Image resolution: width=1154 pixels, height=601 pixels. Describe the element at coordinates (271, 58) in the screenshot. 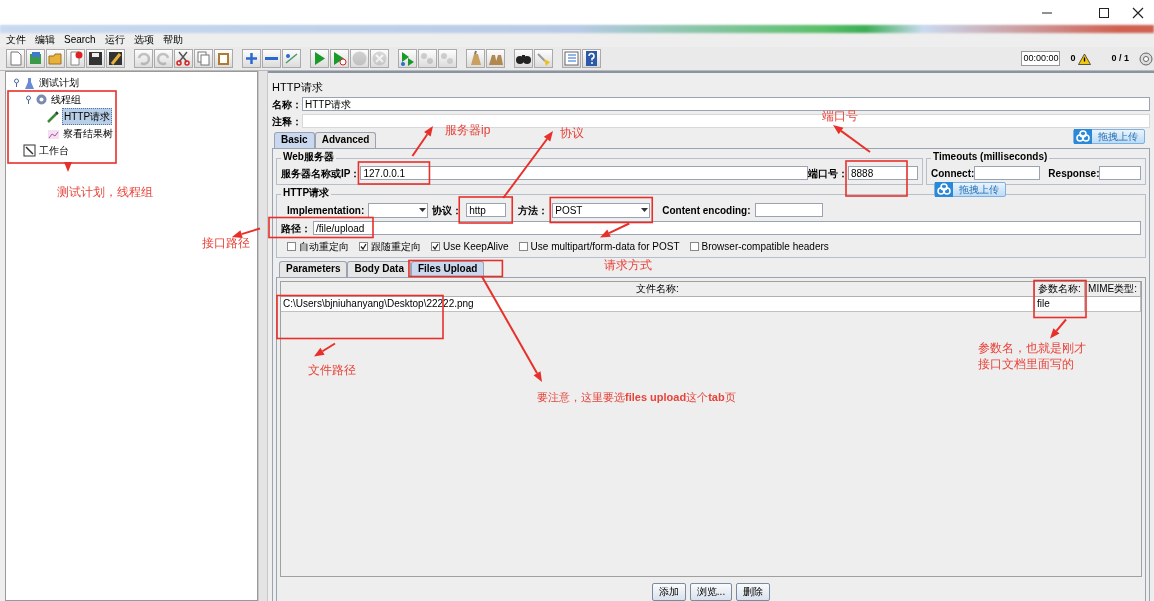

I see `minus-icon` at that location.